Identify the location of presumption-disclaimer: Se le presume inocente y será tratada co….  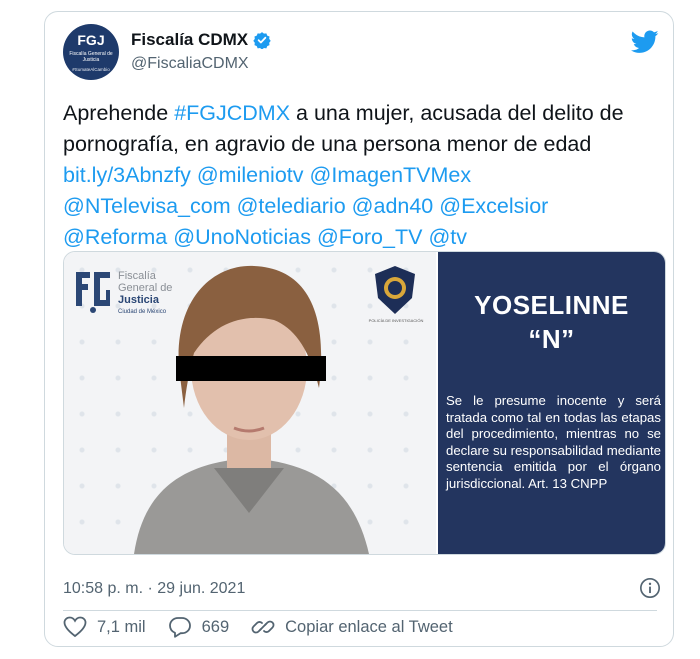
(553, 442).